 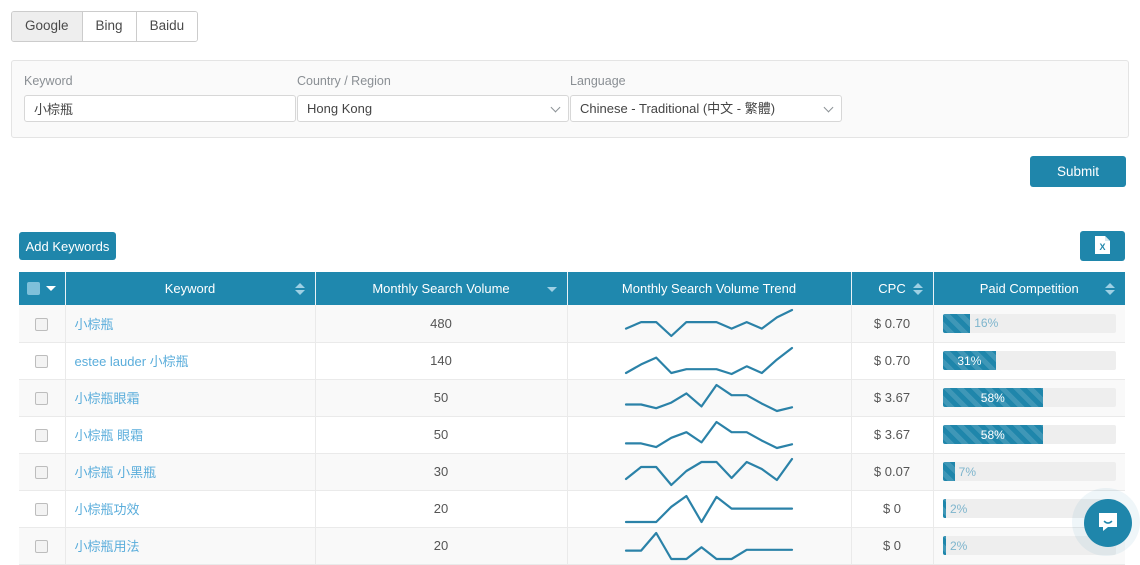 What do you see at coordinates (94, 324) in the screenshot?
I see `keyword-link: 小棕瓶` at bounding box center [94, 324].